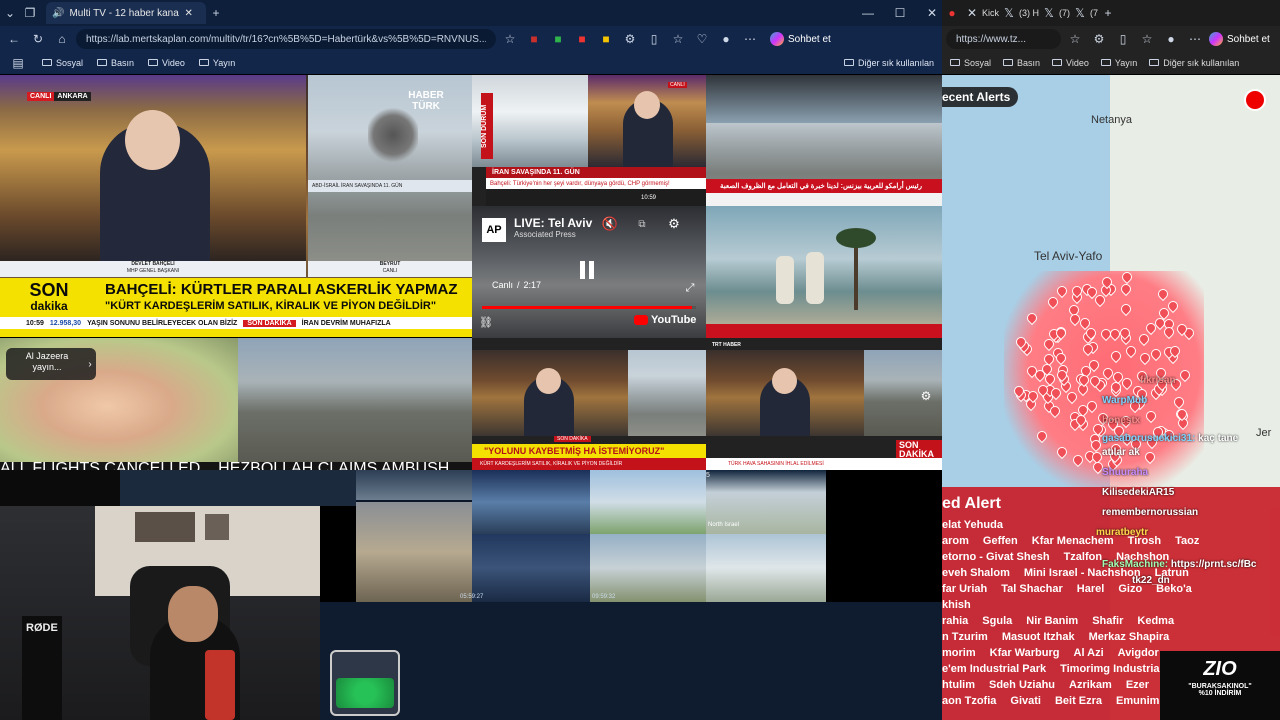  Describe the element at coordinates (517, 285) in the screenshot. I see `live-status: Canlı/2:17` at that location.